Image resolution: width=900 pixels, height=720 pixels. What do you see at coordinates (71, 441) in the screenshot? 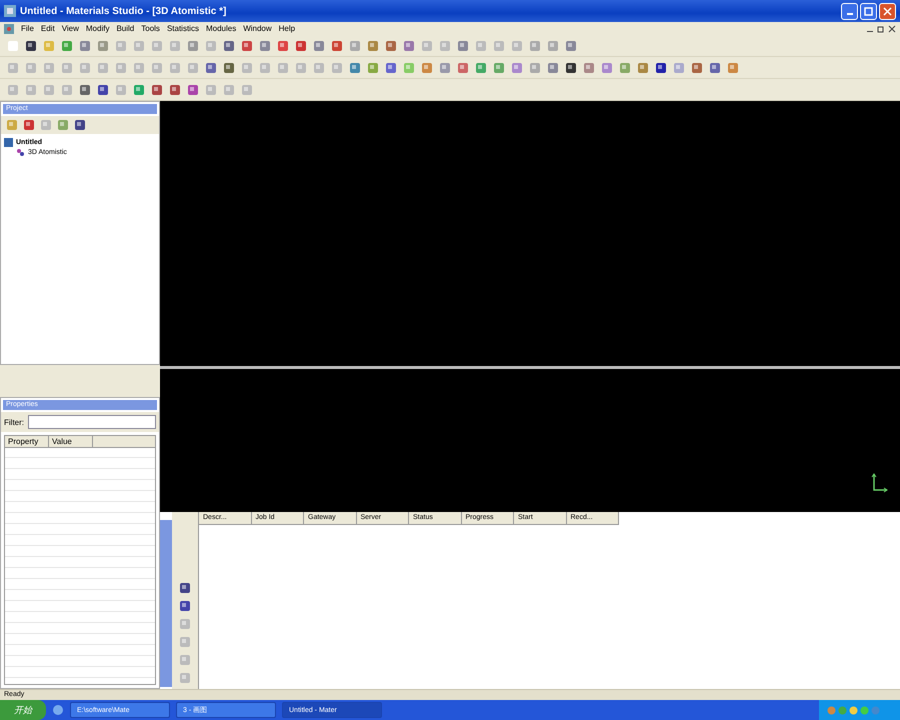
I see `column-header: Value` at bounding box center [71, 441].